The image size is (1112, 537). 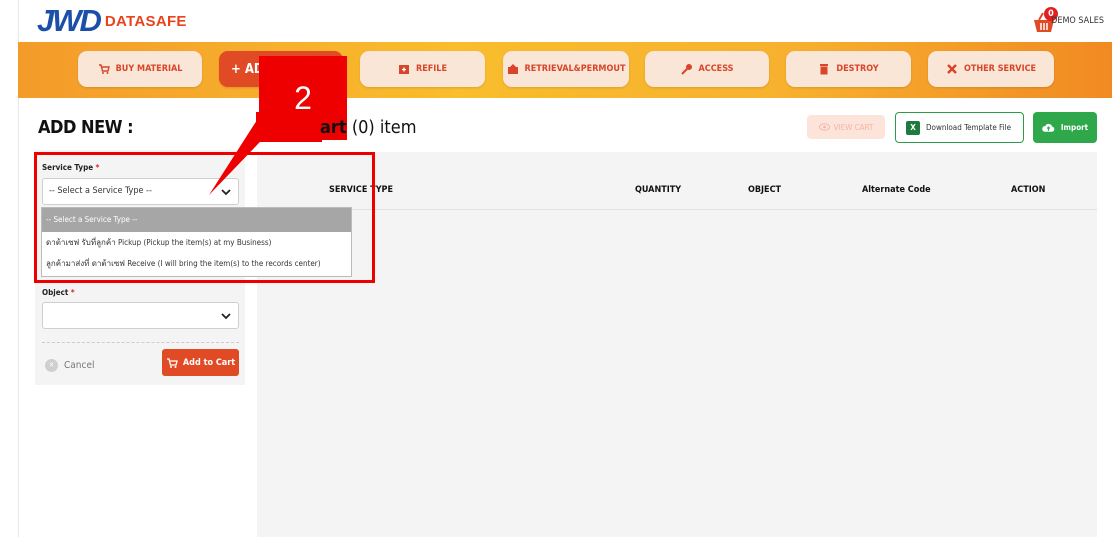 What do you see at coordinates (257, 145) in the screenshot?
I see `callout-pointer` at bounding box center [257, 145].